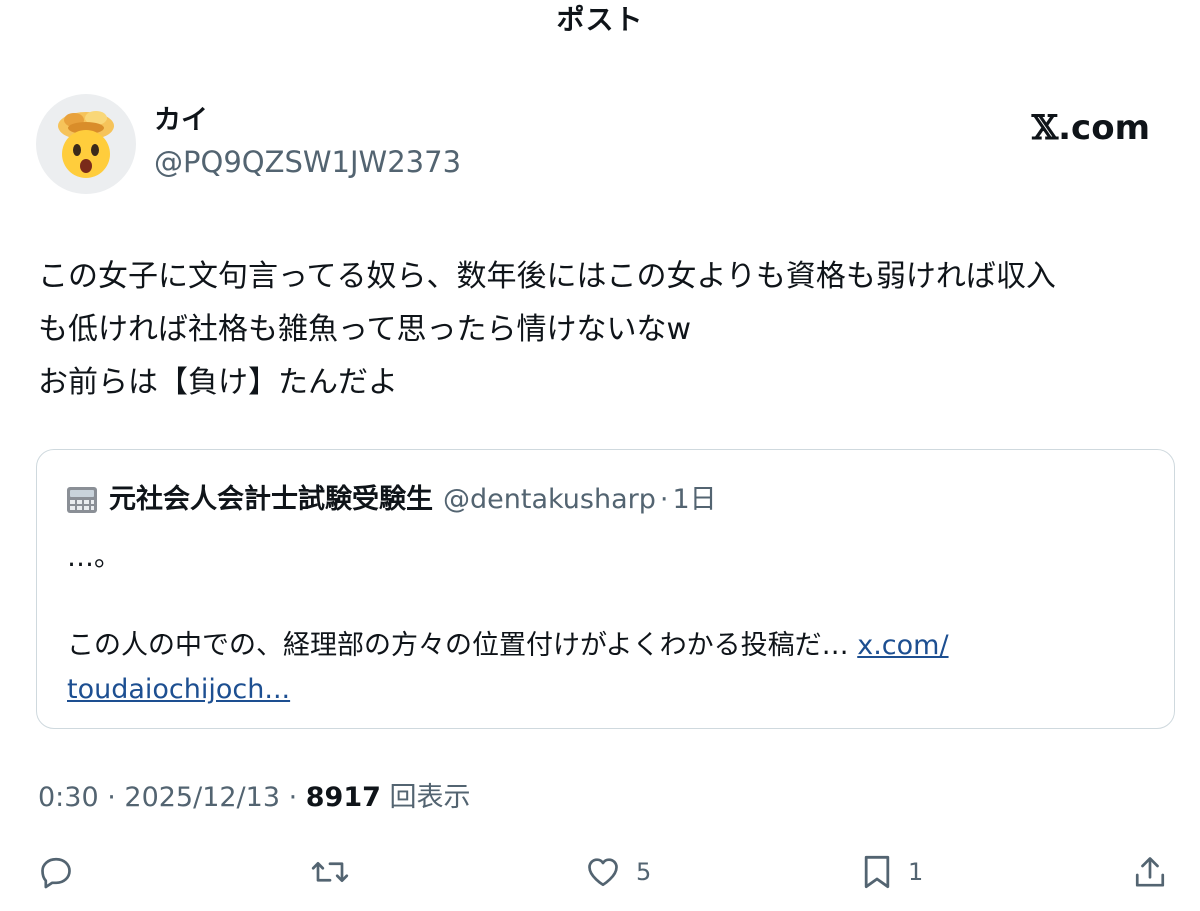 This screenshot has height=911, width=1200. What do you see at coordinates (343, 797) in the screenshot?
I see `views-count: 8917` at bounding box center [343, 797].